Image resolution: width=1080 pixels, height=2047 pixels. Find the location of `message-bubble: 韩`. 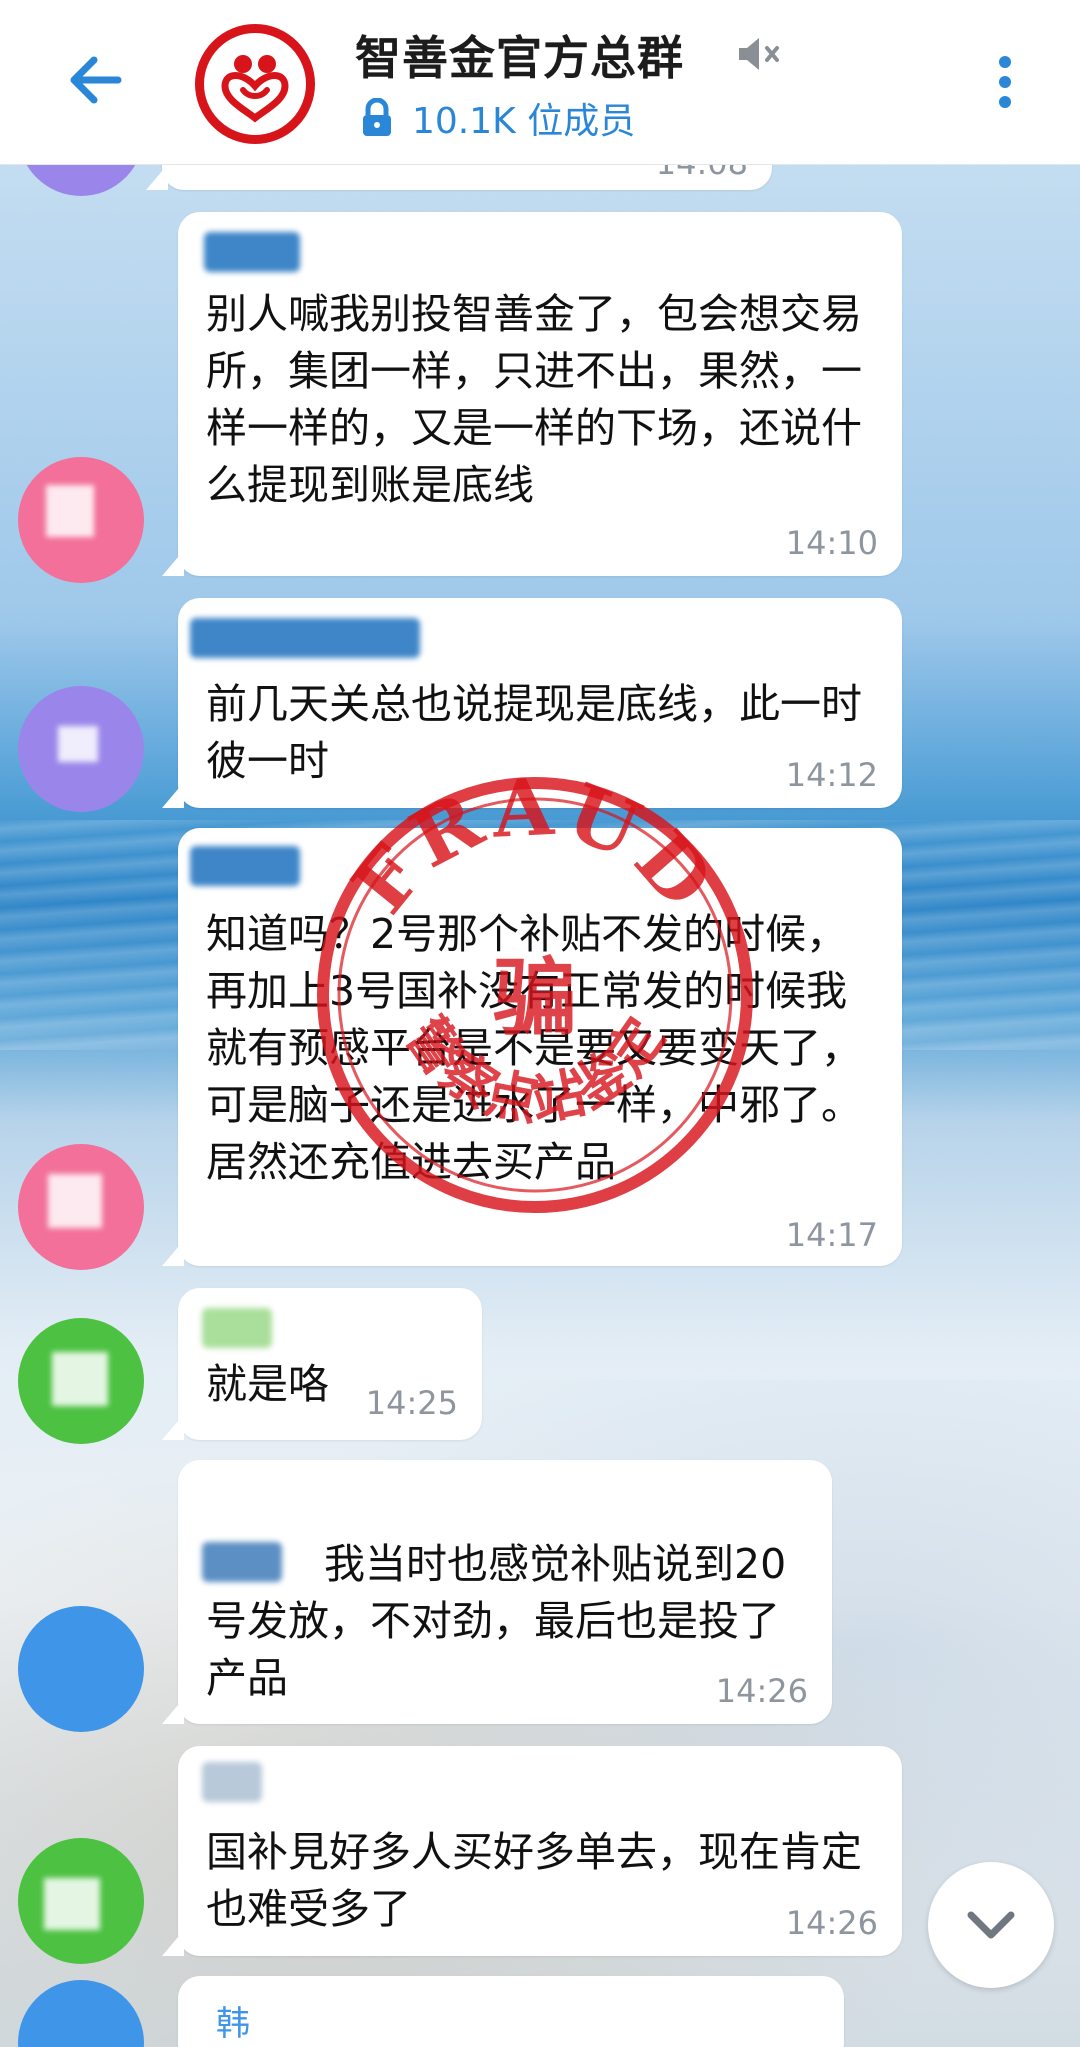

message-bubble: 韩 is located at coordinates (503, 2011).